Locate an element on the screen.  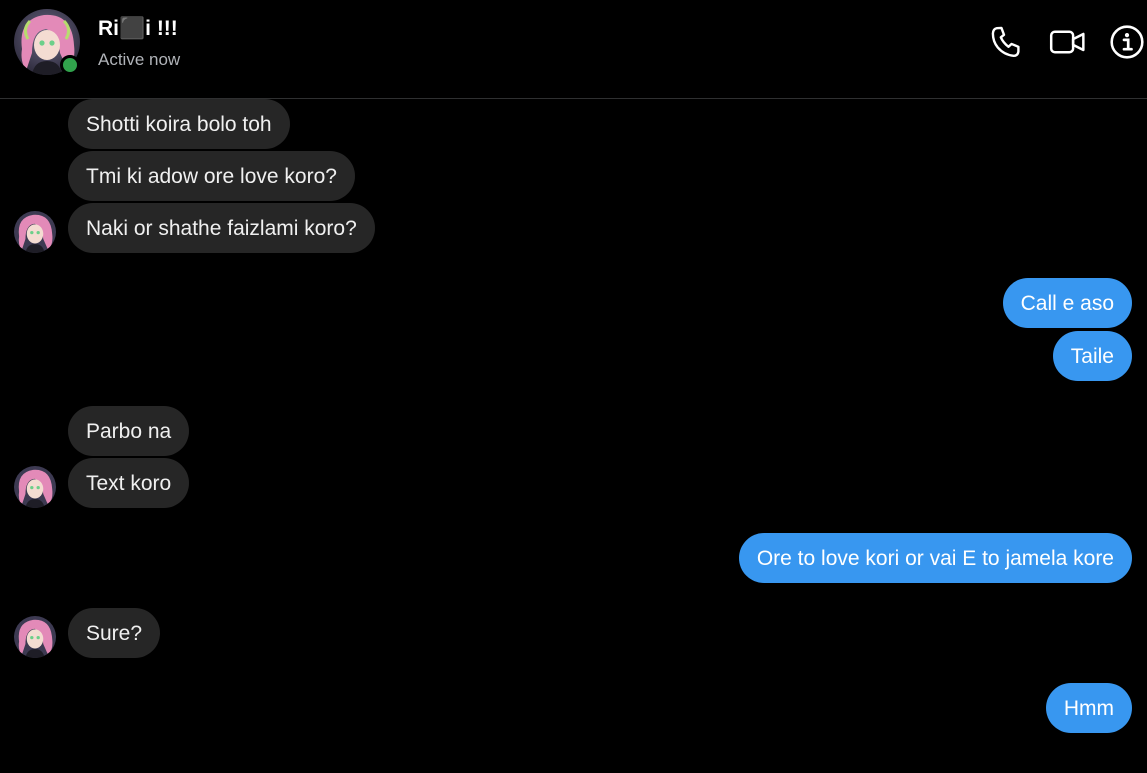
message-bubble-incoming: Parbo na is located at coordinates (129, 431).